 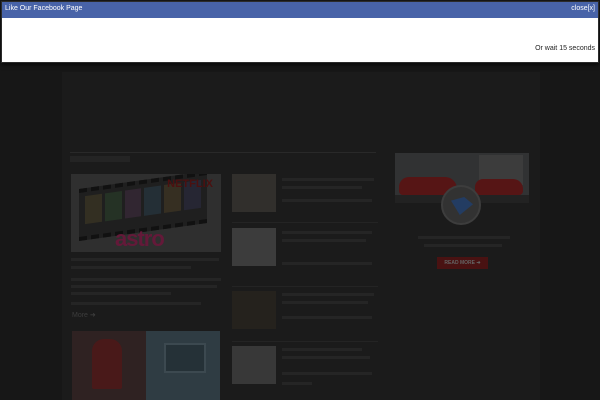 I want to click on close-button: close[x], so click(x=583, y=8).